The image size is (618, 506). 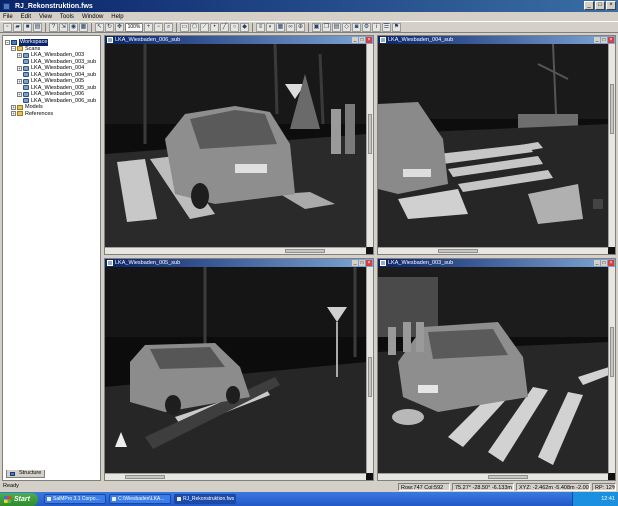 What do you see at coordinates (316, 27) in the screenshot?
I see `tile-icon: ▣` at bounding box center [316, 27].